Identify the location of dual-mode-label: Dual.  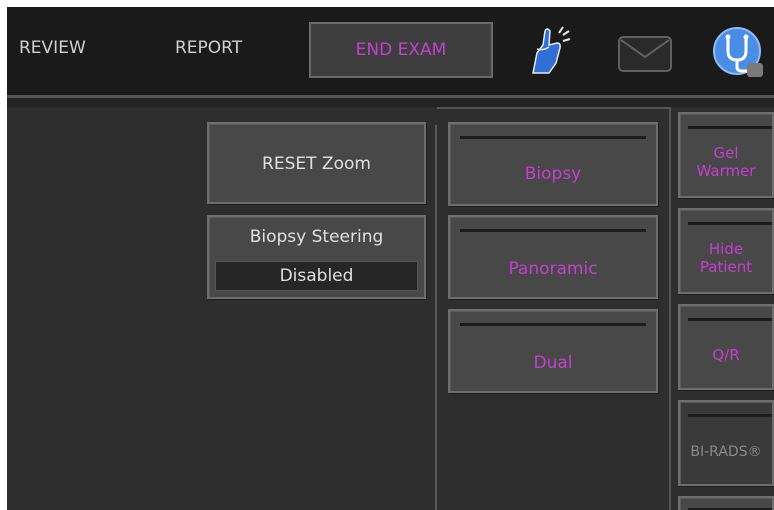
(553, 363).